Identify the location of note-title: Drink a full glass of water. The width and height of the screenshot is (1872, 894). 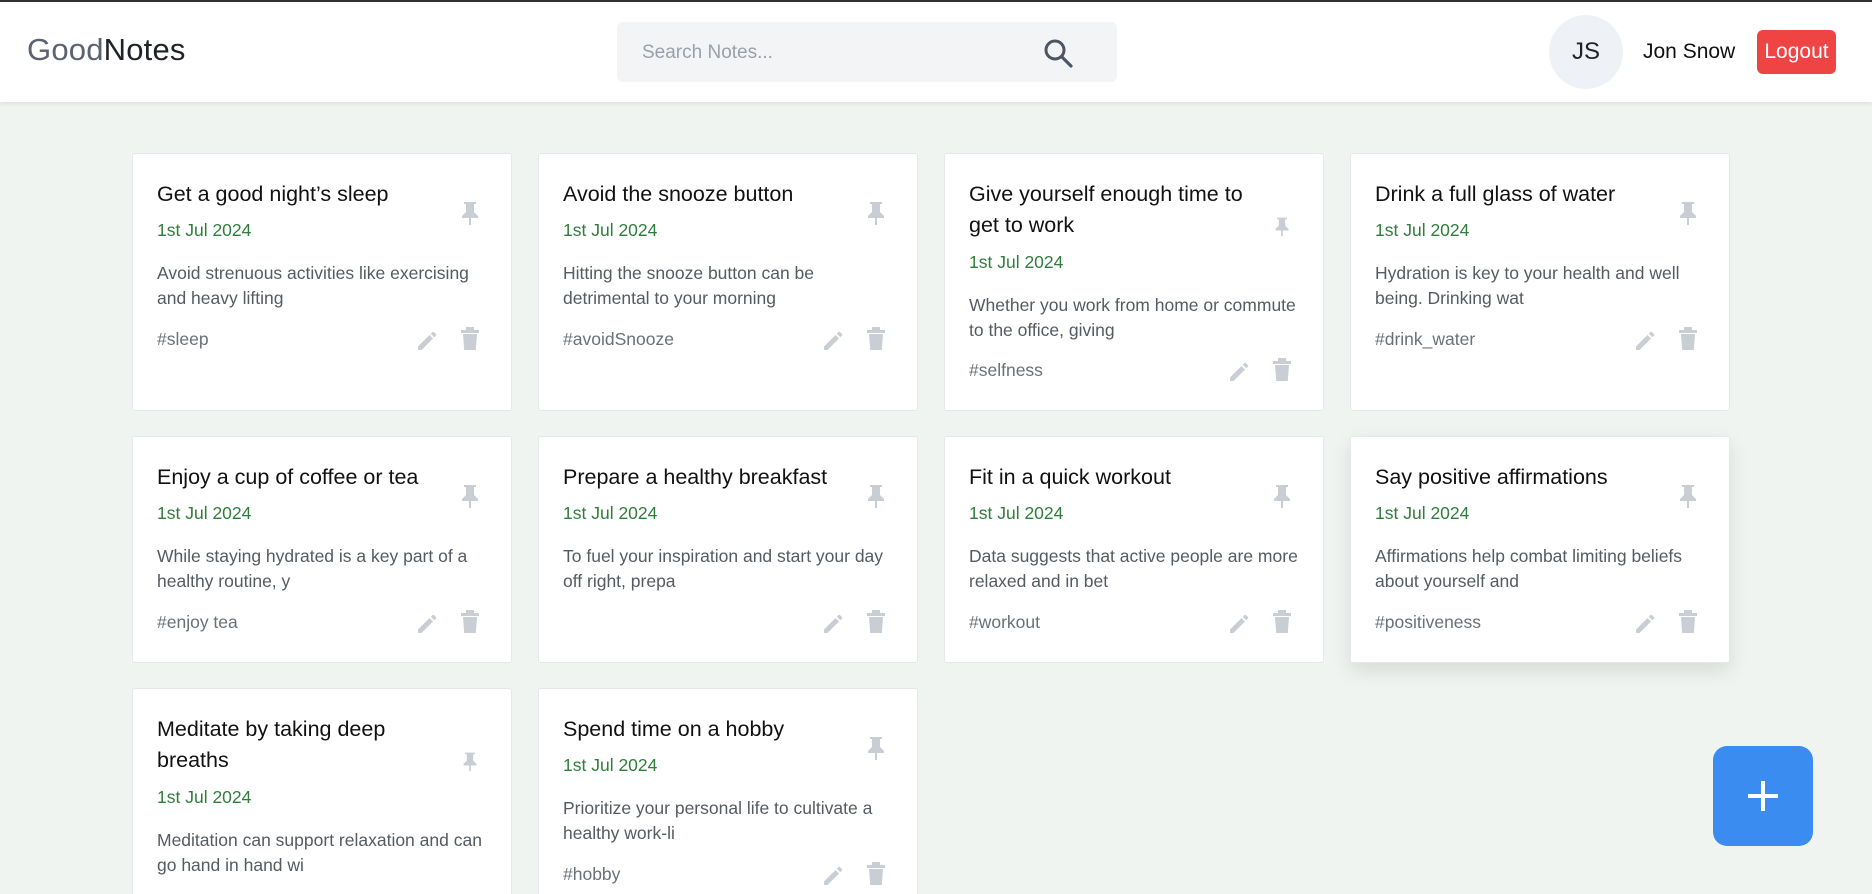
(1495, 194).